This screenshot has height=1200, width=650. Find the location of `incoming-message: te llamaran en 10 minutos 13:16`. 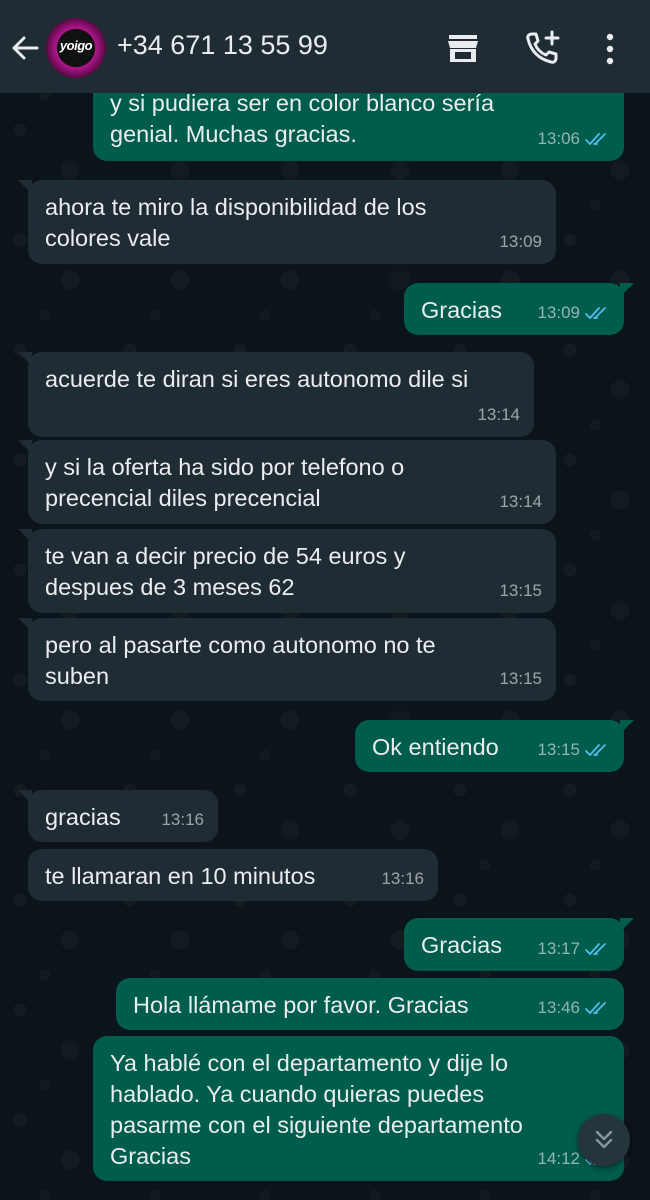

incoming-message: te llamaran en 10 minutos 13:16 is located at coordinates (233, 875).